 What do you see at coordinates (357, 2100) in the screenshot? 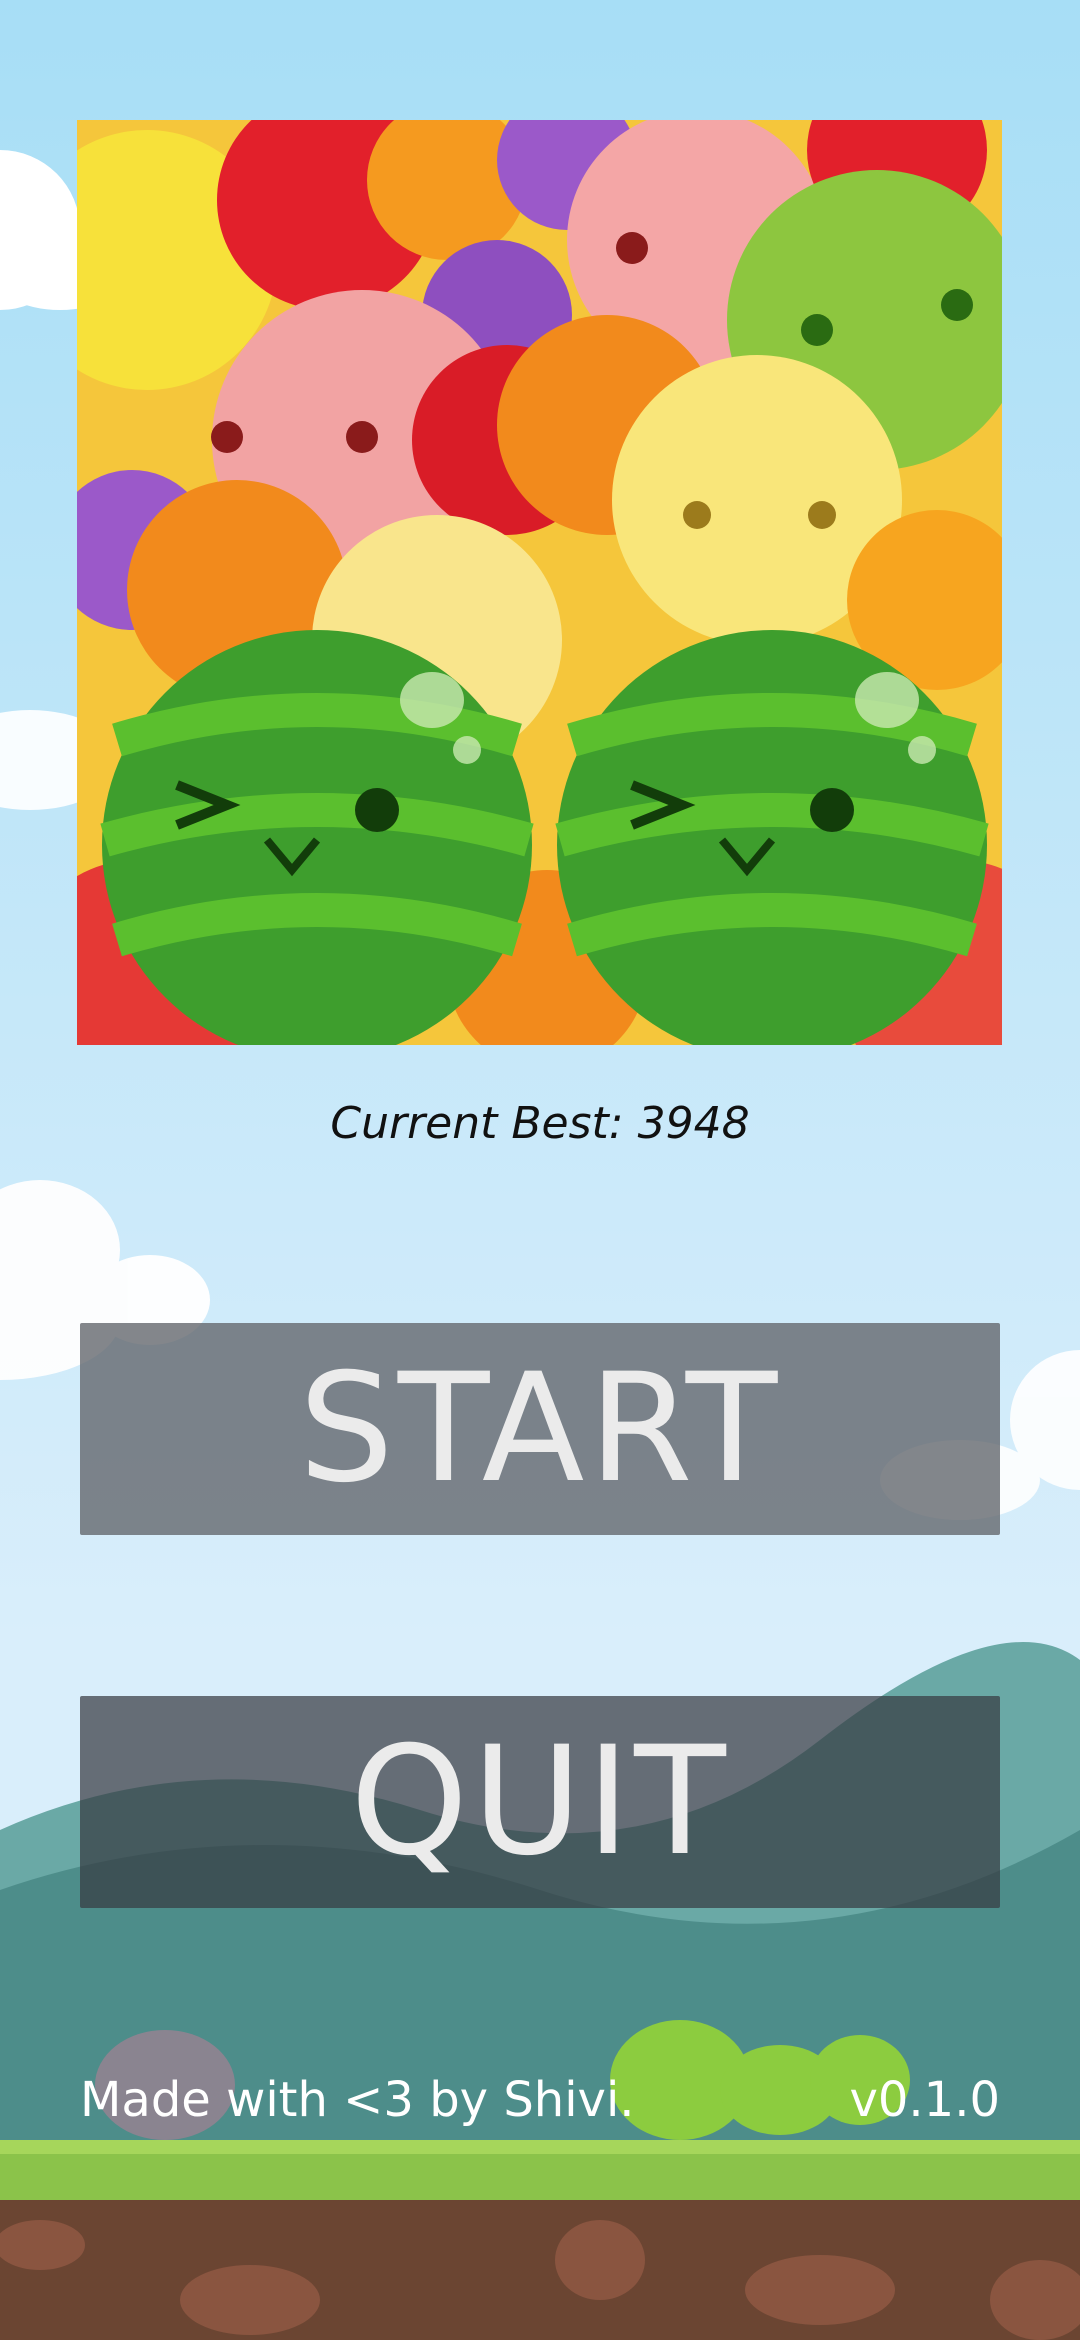
I see `credit-text: Made with <3 by Shivi.` at bounding box center [357, 2100].